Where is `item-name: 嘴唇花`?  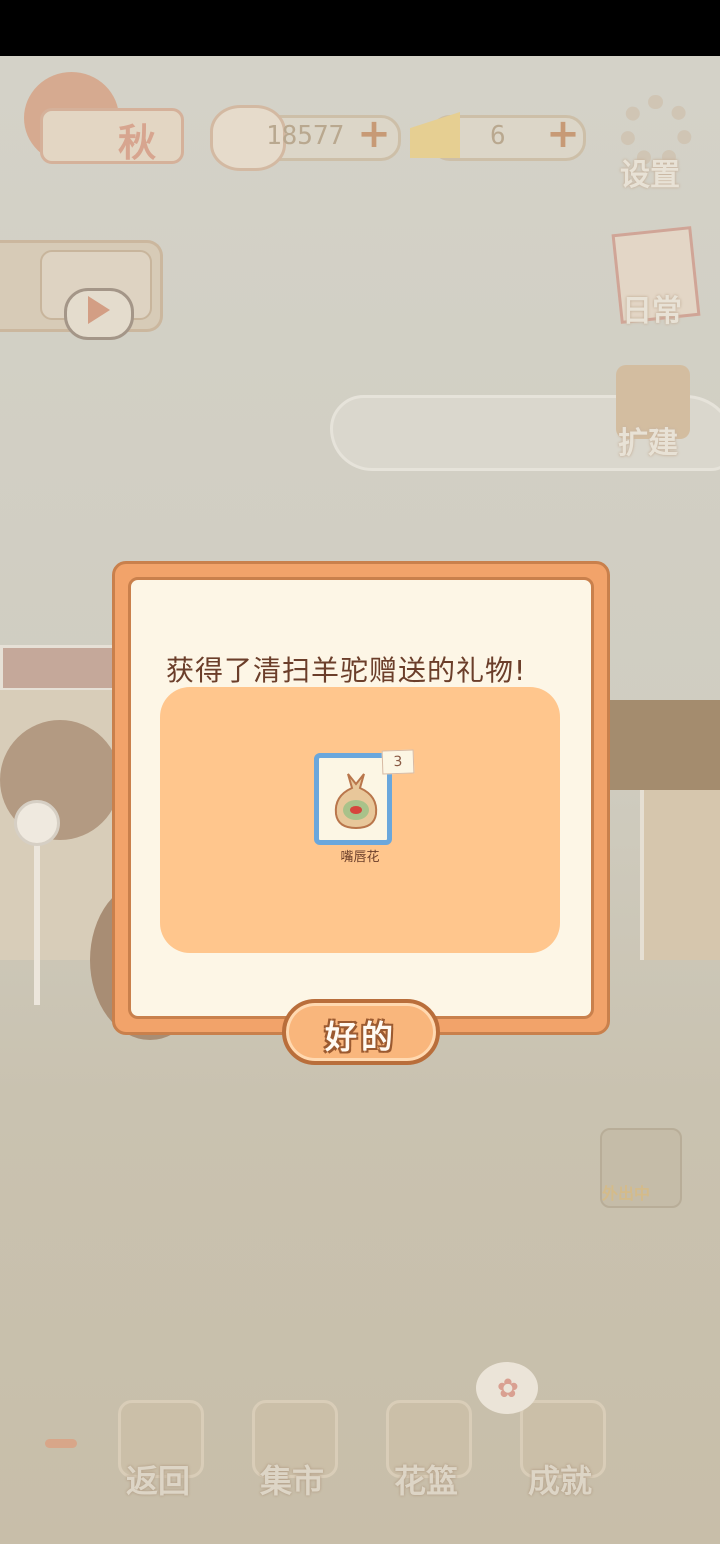 item-name: 嘴唇花 is located at coordinates (360, 857).